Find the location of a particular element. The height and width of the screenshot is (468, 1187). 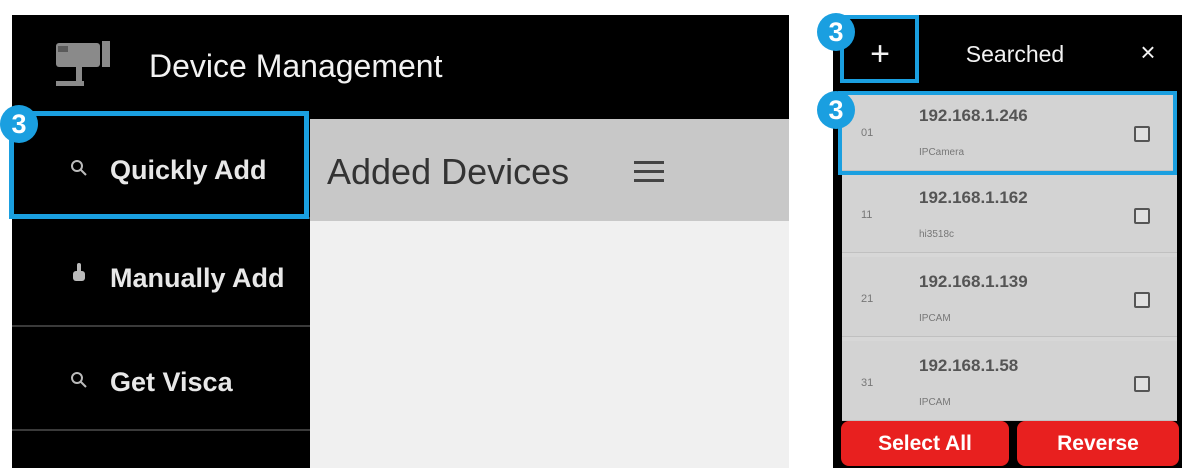

added-devices-title: Added Devices is located at coordinates (448, 171).